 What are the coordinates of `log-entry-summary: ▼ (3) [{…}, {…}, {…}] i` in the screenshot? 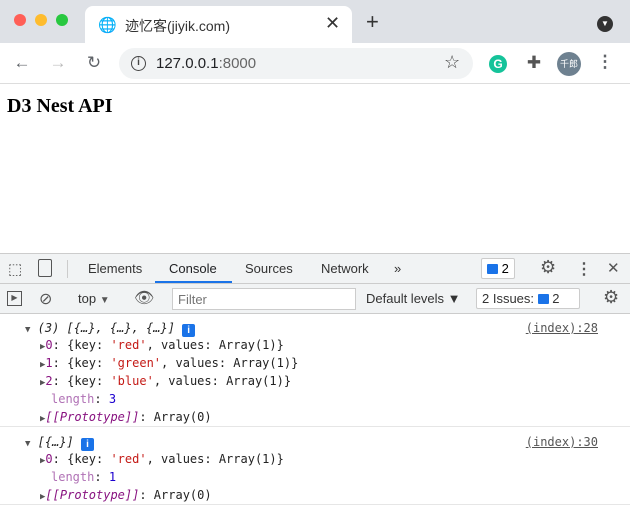 It's located at (110, 328).